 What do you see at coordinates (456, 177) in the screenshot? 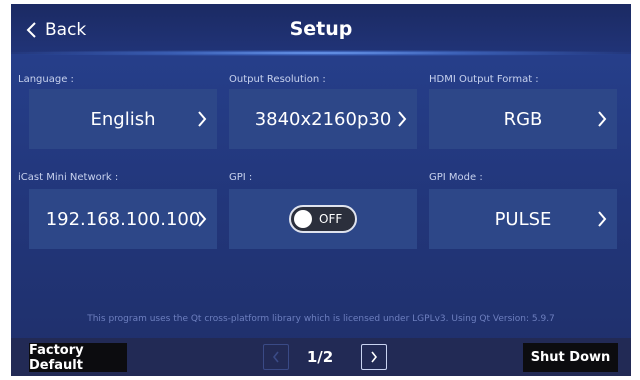
I see `gpi-mode-label: GPI Mode :` at bounding box center [456, 177].